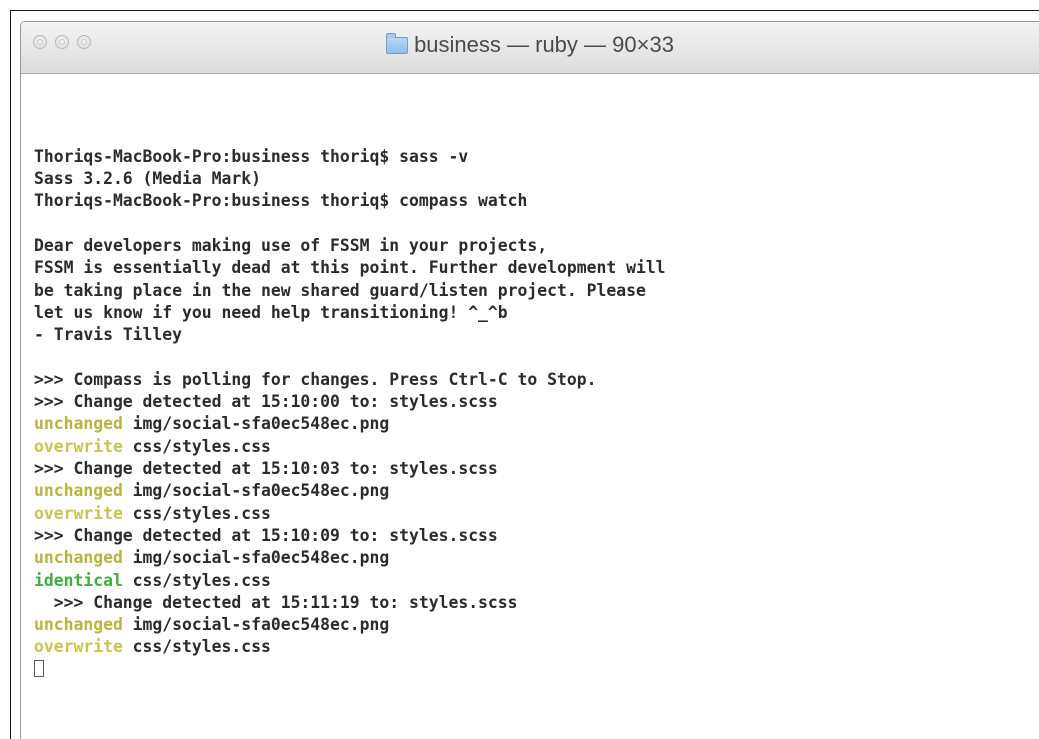  I want to click on prompt-line, so click(536, 670).